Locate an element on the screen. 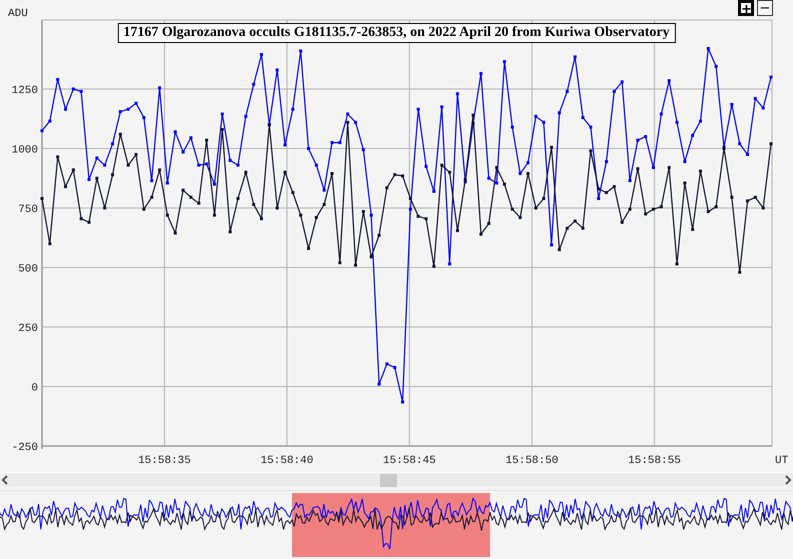  y-axis-label: ADU is located at coordinates (18, 14).